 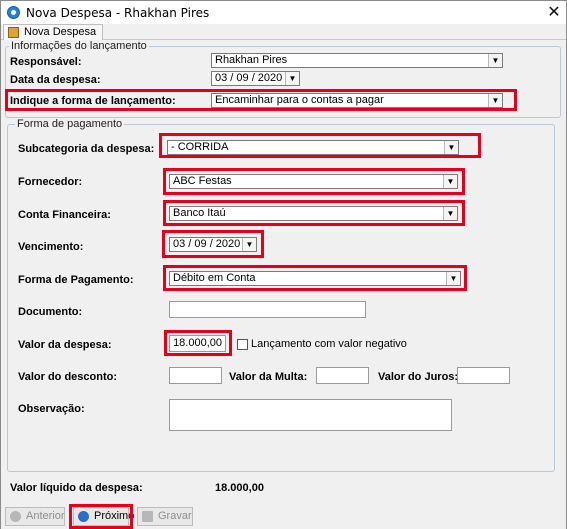 What do you see at coordinates (65, 345) in the screenshot?
I see `valor-despesa-label: Valor da despesa:` at bounding box center [65, 345].